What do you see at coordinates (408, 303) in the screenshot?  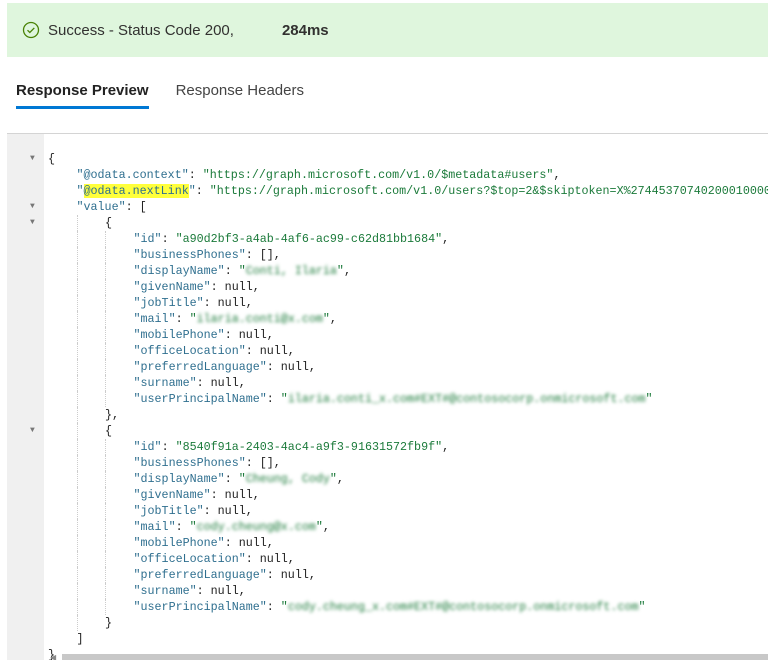 I see `code-line: "jobTitle": null,` at bounding box center [408, 303].